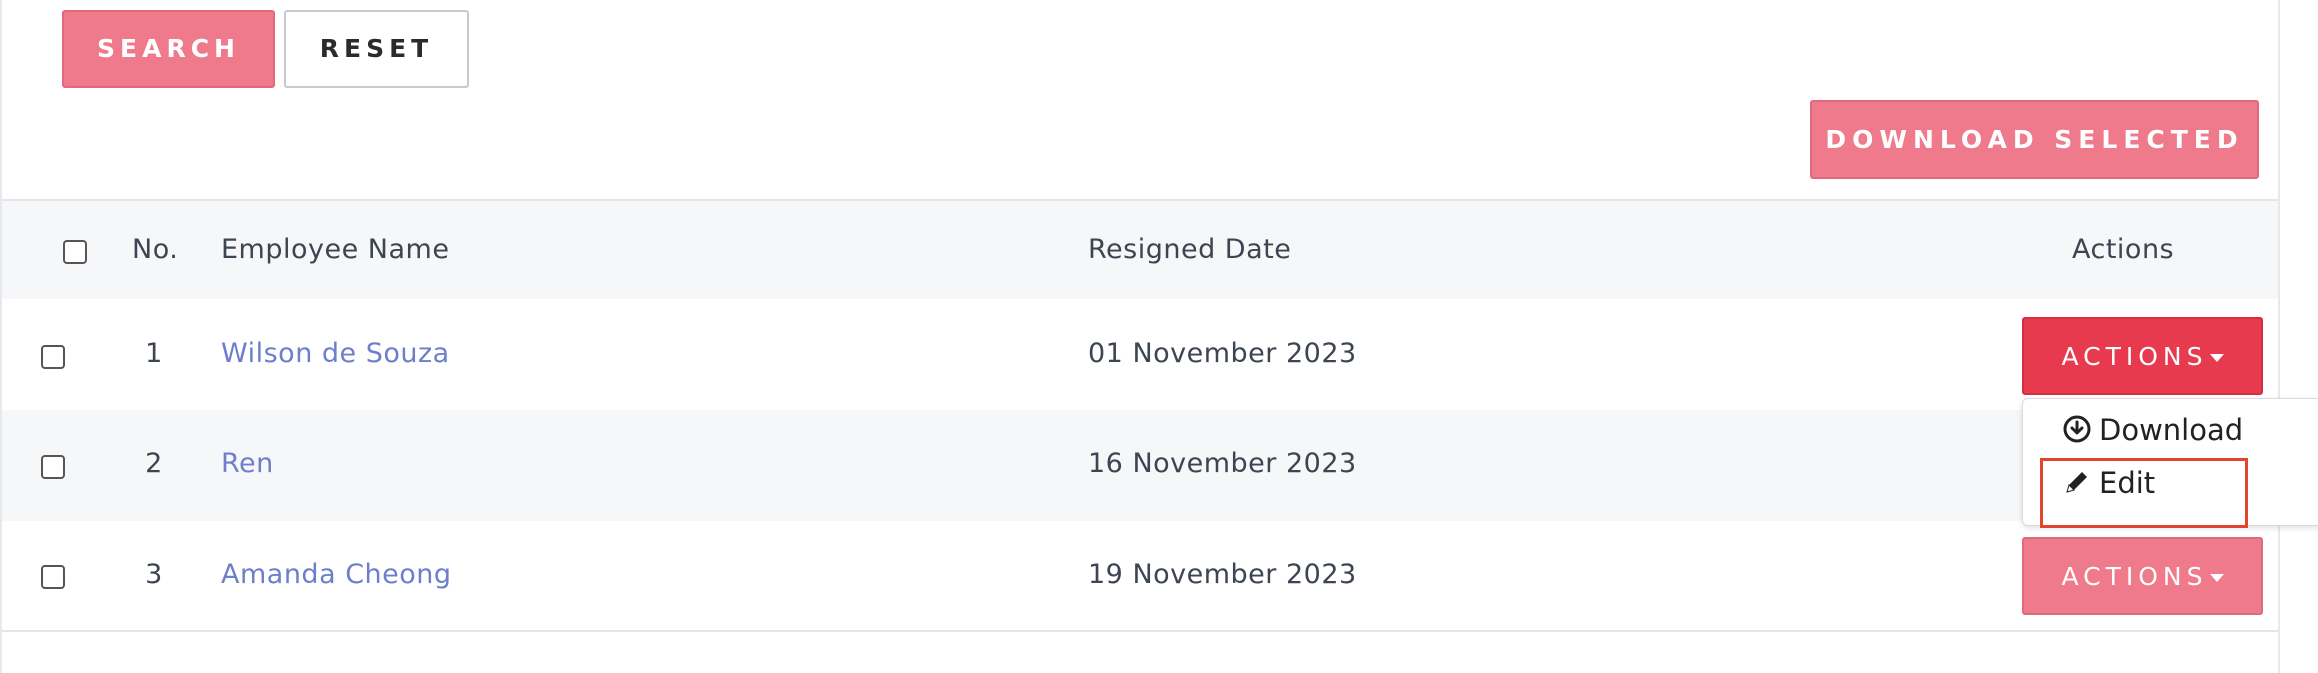 This screenshot has width=2318, height=673. What do you see at coordinates (75, 252) in the screenshot?
I see `select-all-checkbox` at bounding box center [75, 252].